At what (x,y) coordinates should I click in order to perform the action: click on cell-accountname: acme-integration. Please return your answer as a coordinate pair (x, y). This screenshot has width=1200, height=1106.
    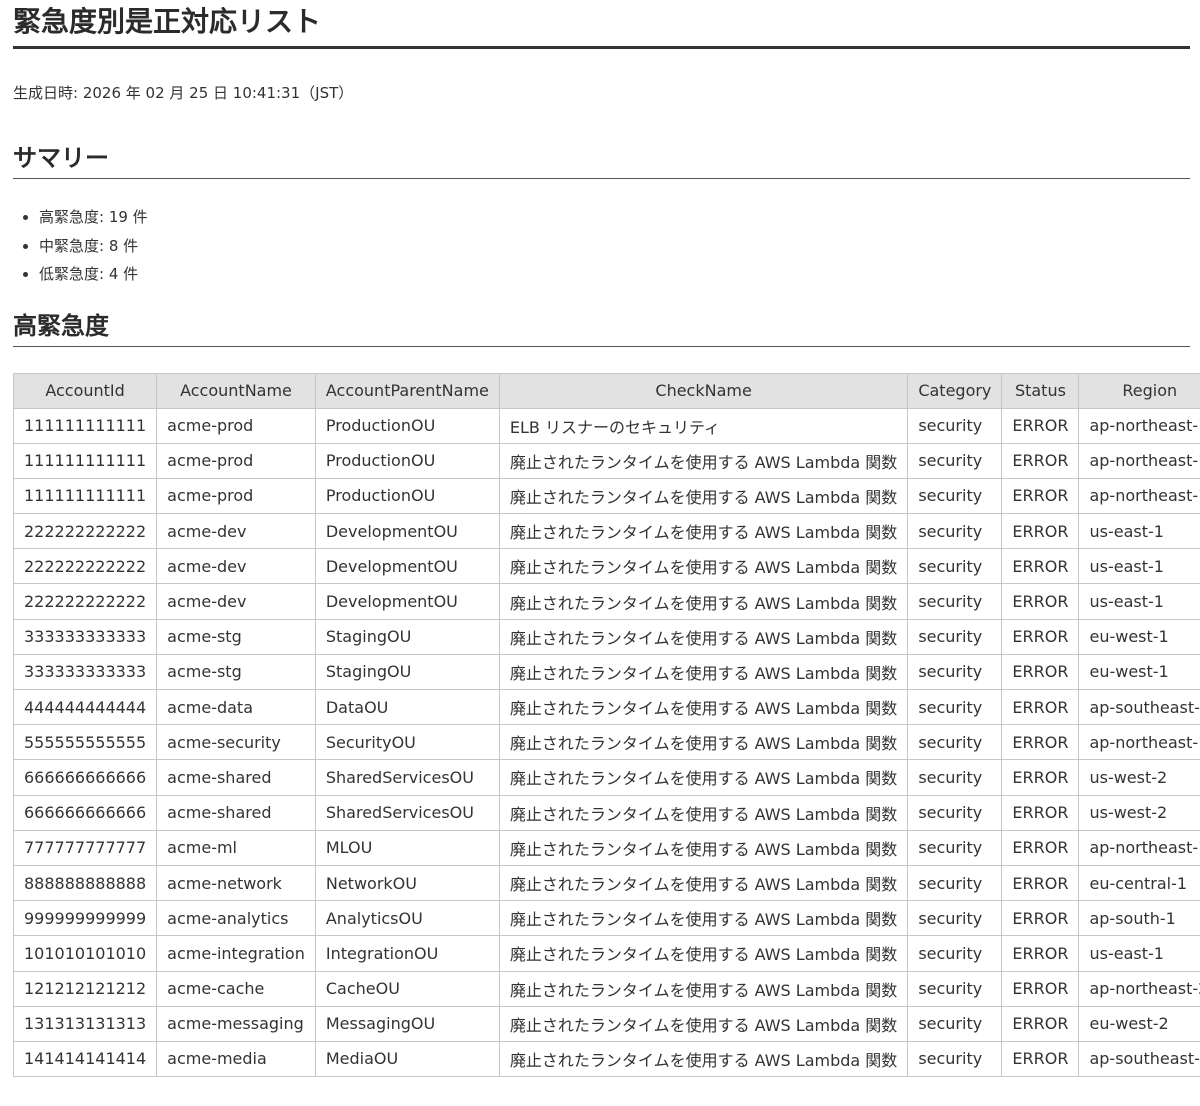
    Looking at the image, I should click on (236, 953).